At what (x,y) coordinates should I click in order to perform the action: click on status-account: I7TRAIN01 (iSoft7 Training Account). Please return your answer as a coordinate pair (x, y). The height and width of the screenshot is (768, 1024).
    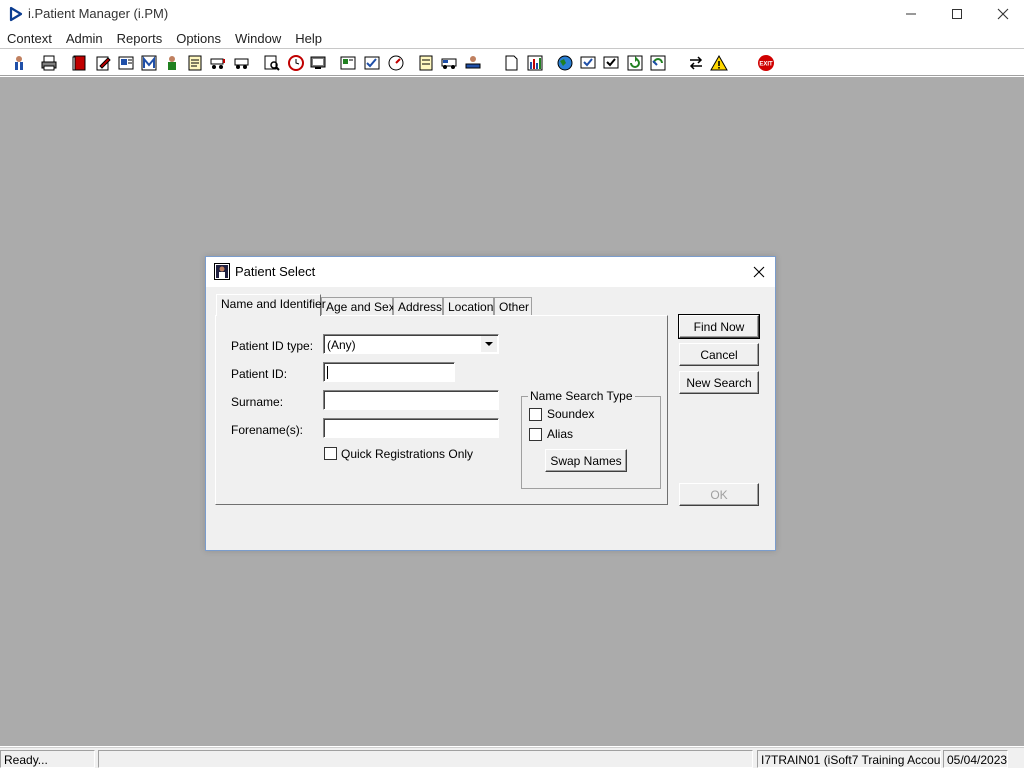
    Looking at the image, I should click on (849, 759).